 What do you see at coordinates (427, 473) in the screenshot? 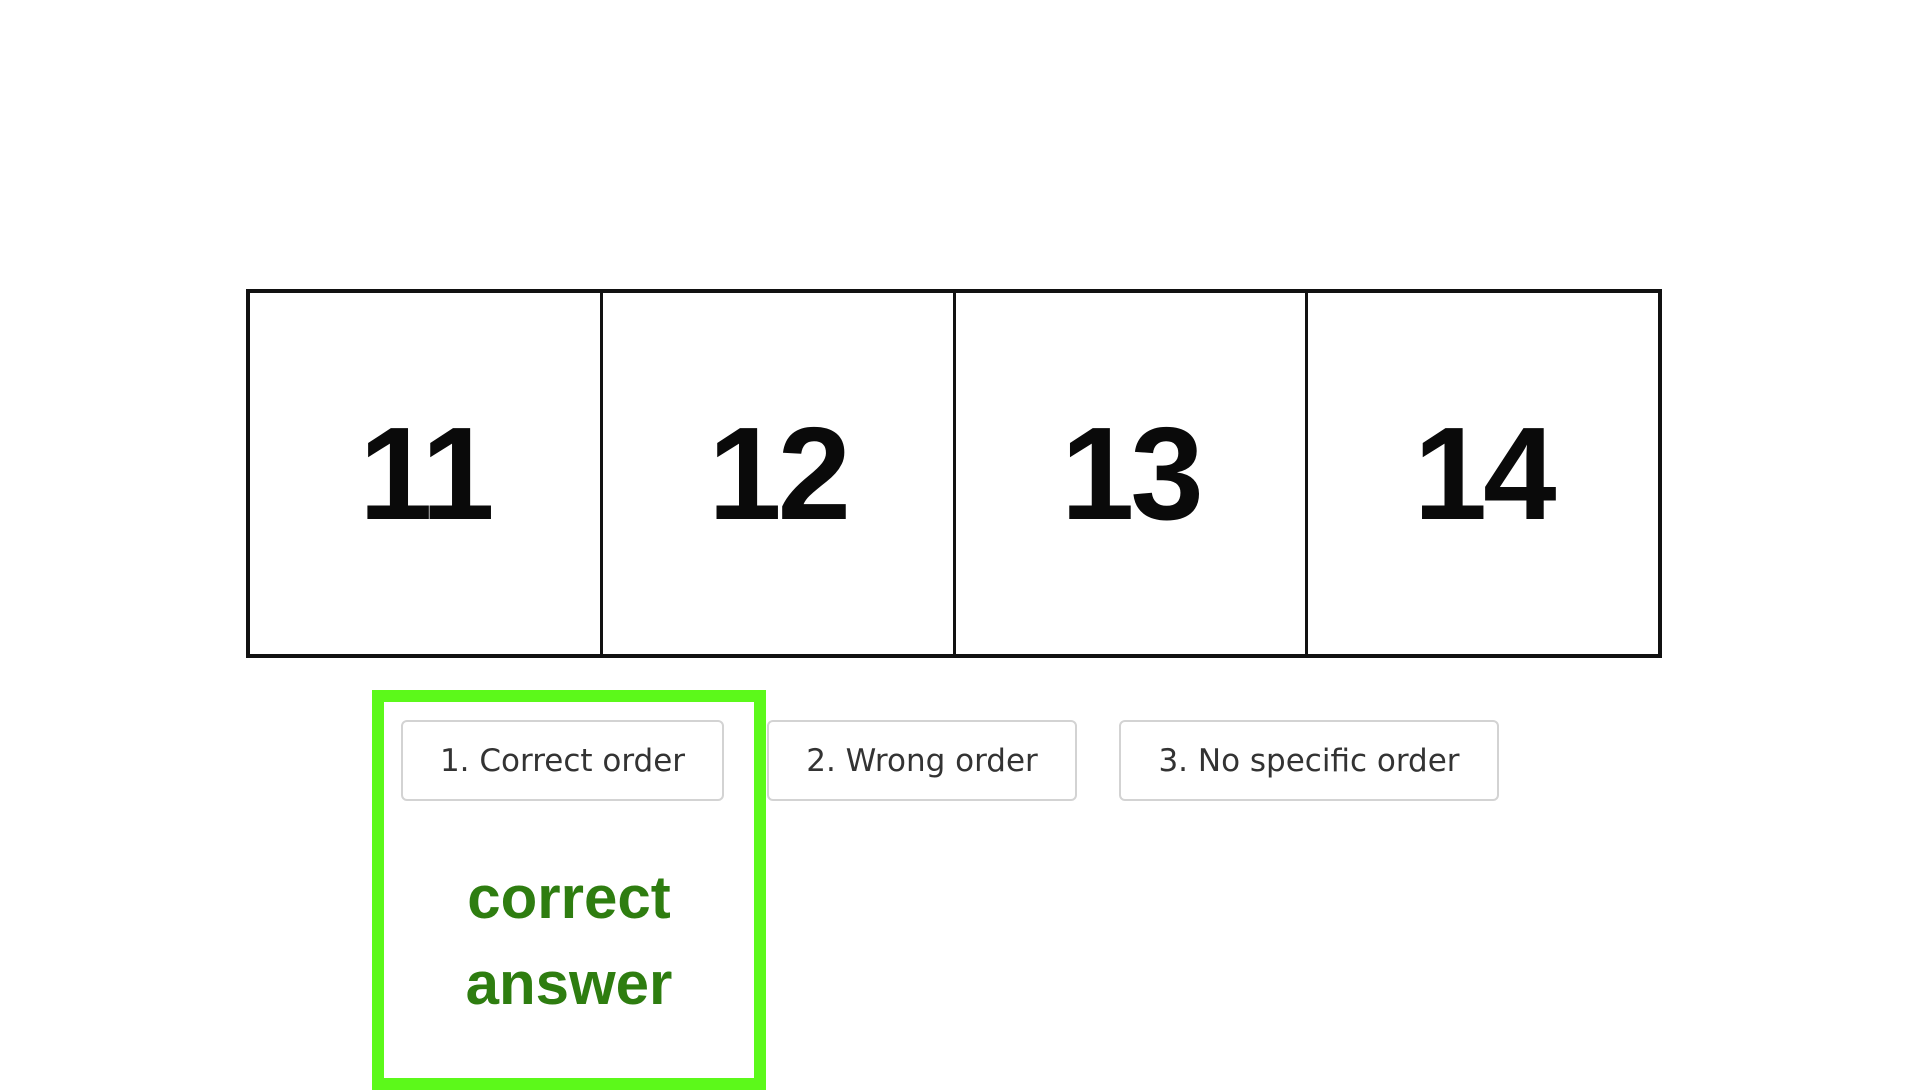
I see `number-cell: 11` at bounding box center [427, 473].